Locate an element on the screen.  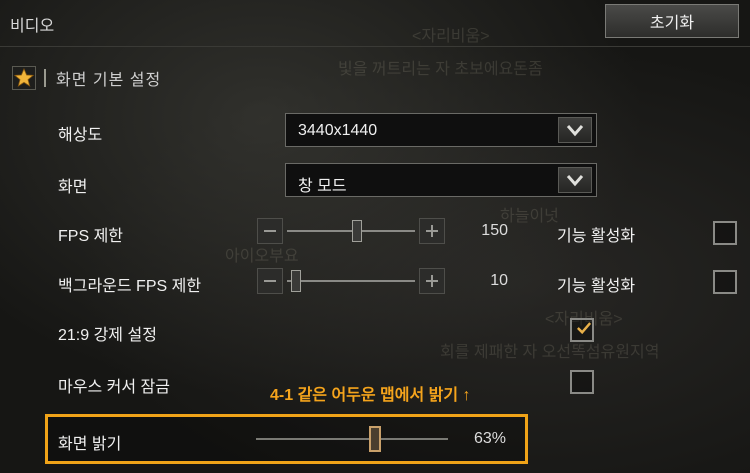
section-header: 화면 기본 설정 is located at coordinates (86, 78).